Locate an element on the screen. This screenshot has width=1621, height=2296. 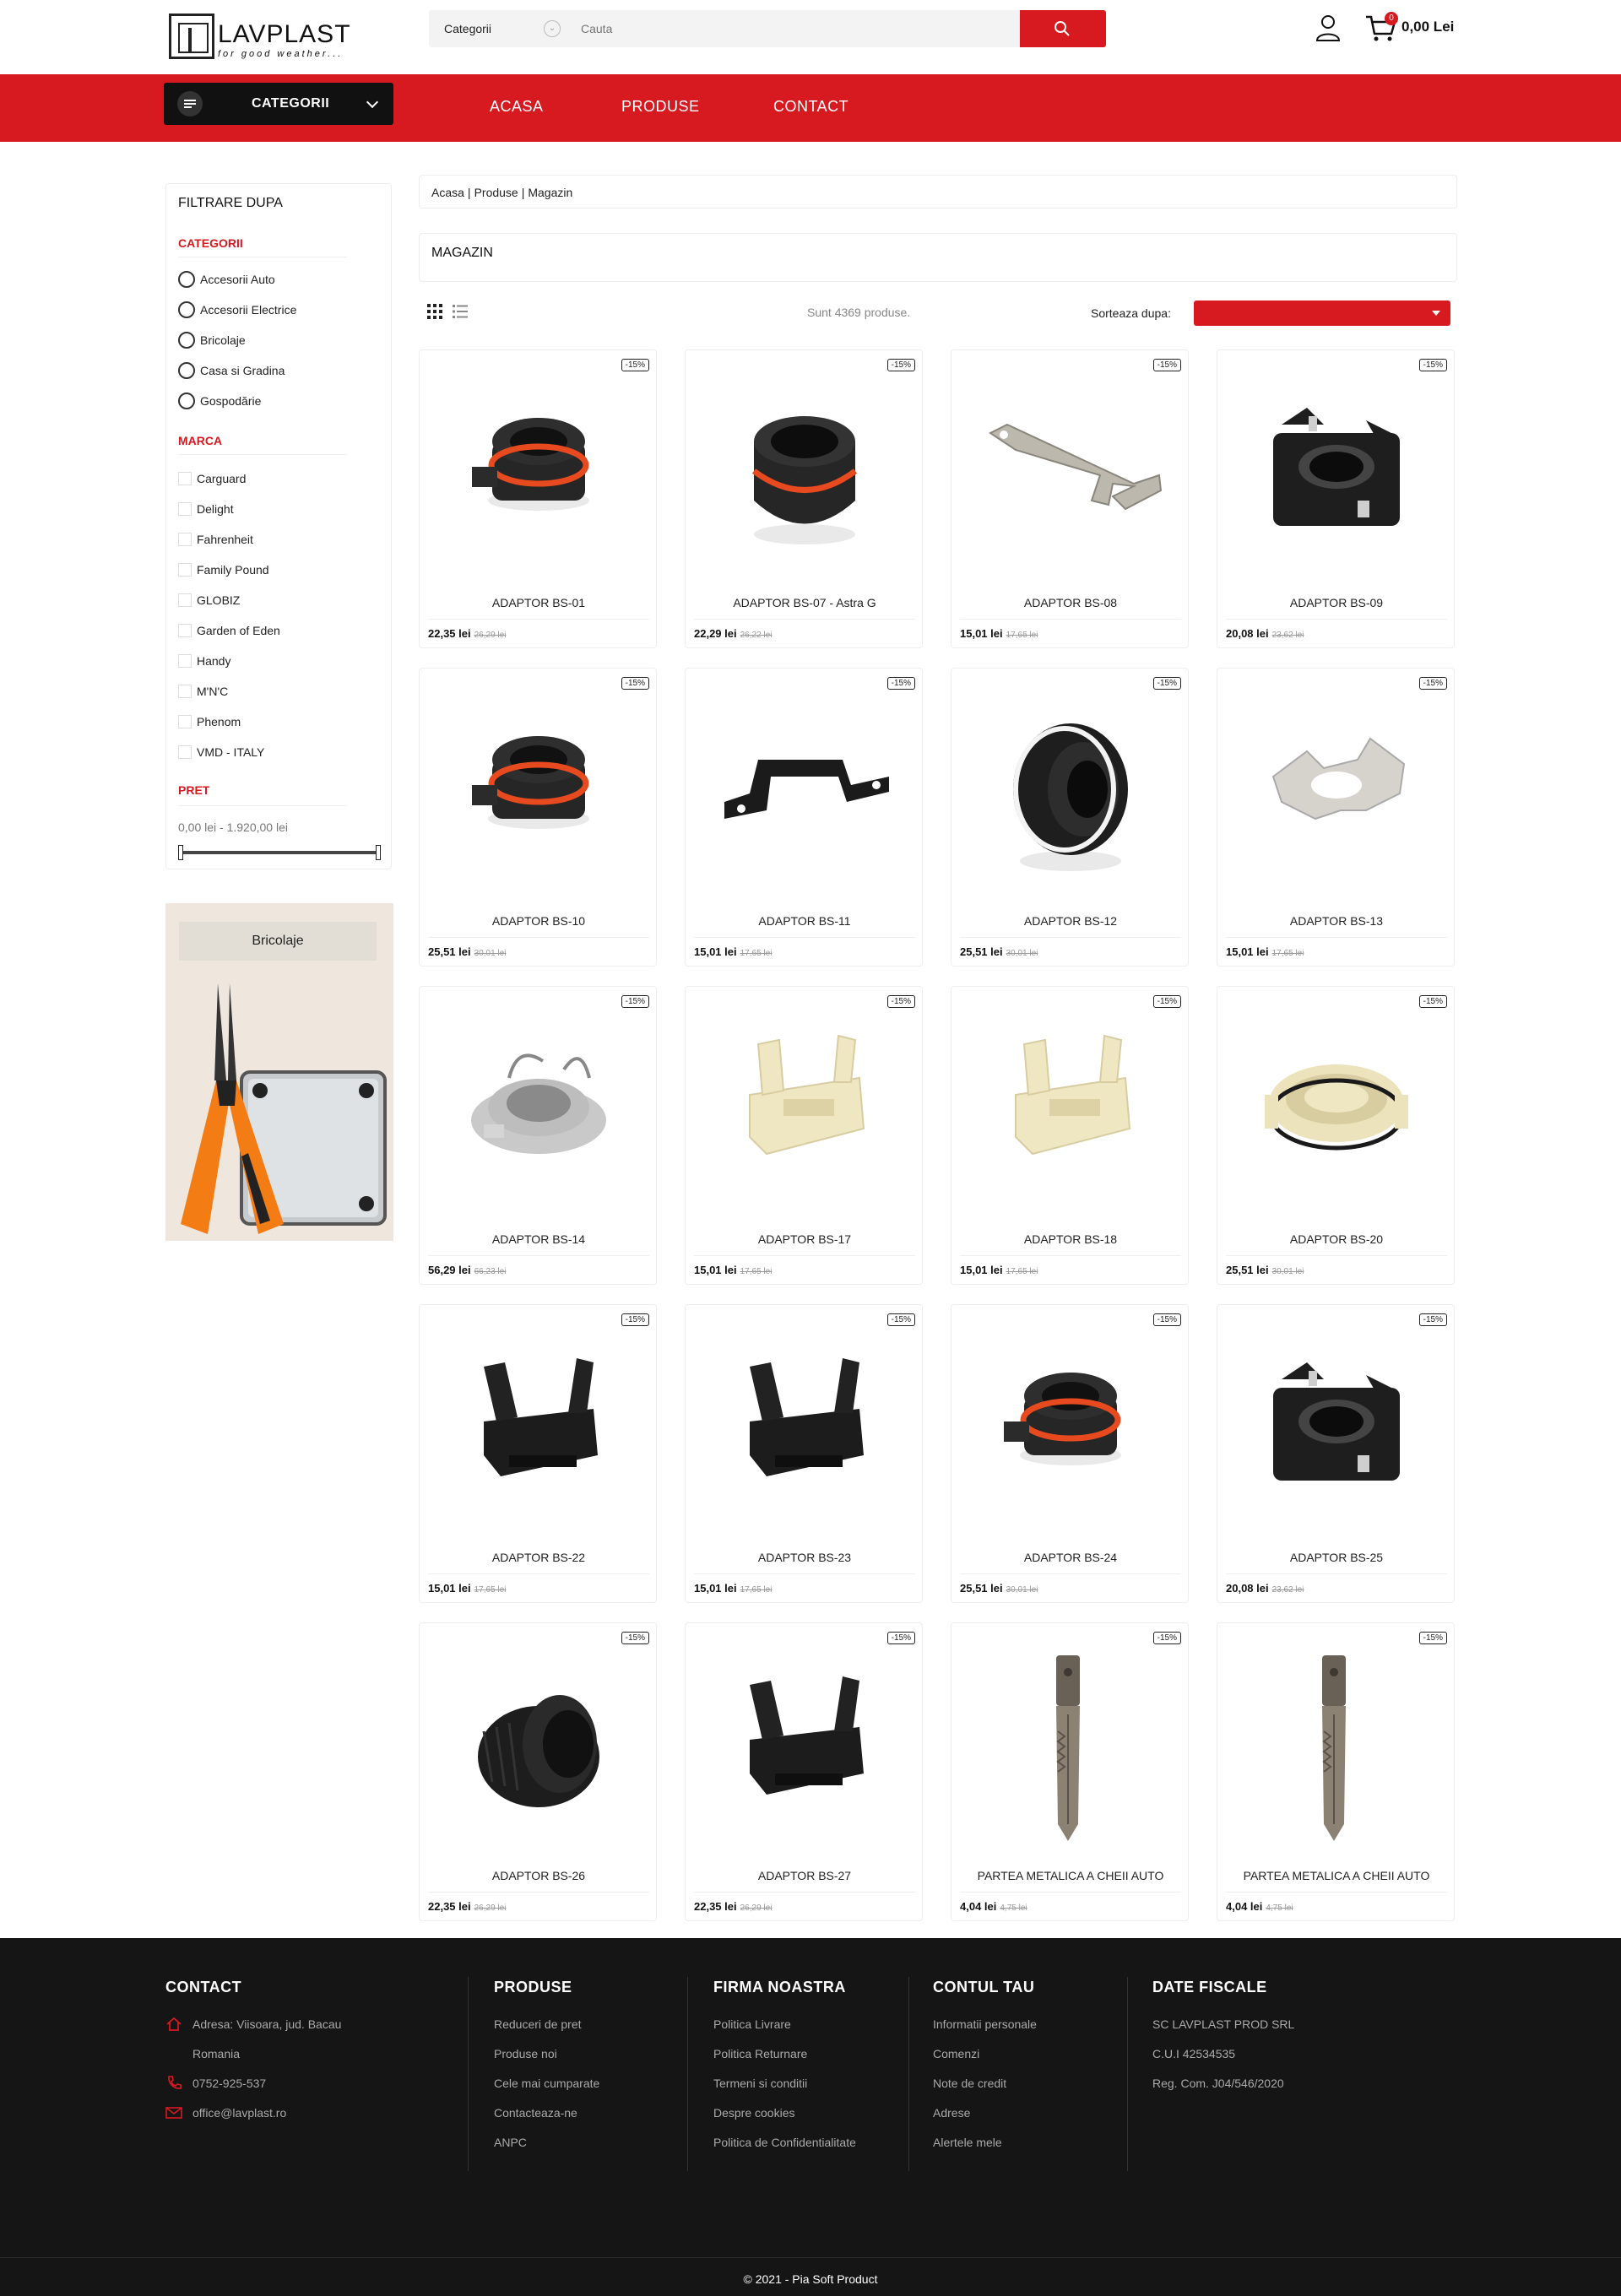
product-card: -15% ADAPTOR BS-25 20,08 lei 23,62 lei is located at coordinates (1336, 1454).